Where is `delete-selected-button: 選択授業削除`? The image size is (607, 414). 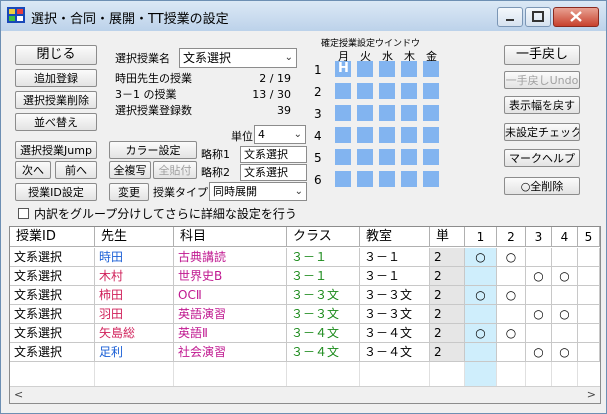
delete-selected-button: 選択授業削除 is located at coordinates (56, 100).